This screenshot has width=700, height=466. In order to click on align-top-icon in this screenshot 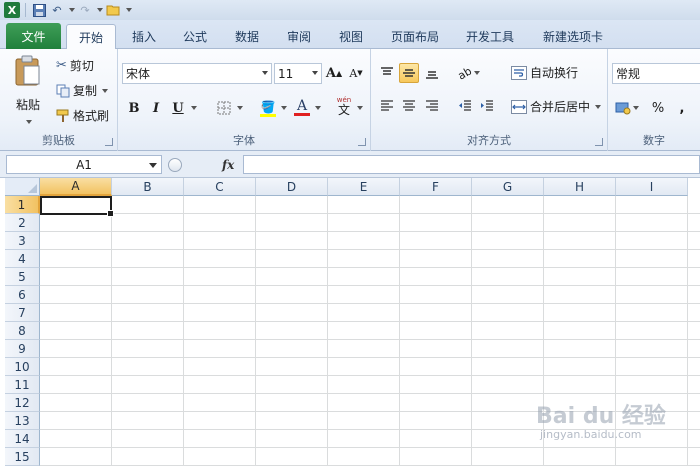, I will do `click(387, 71)`.